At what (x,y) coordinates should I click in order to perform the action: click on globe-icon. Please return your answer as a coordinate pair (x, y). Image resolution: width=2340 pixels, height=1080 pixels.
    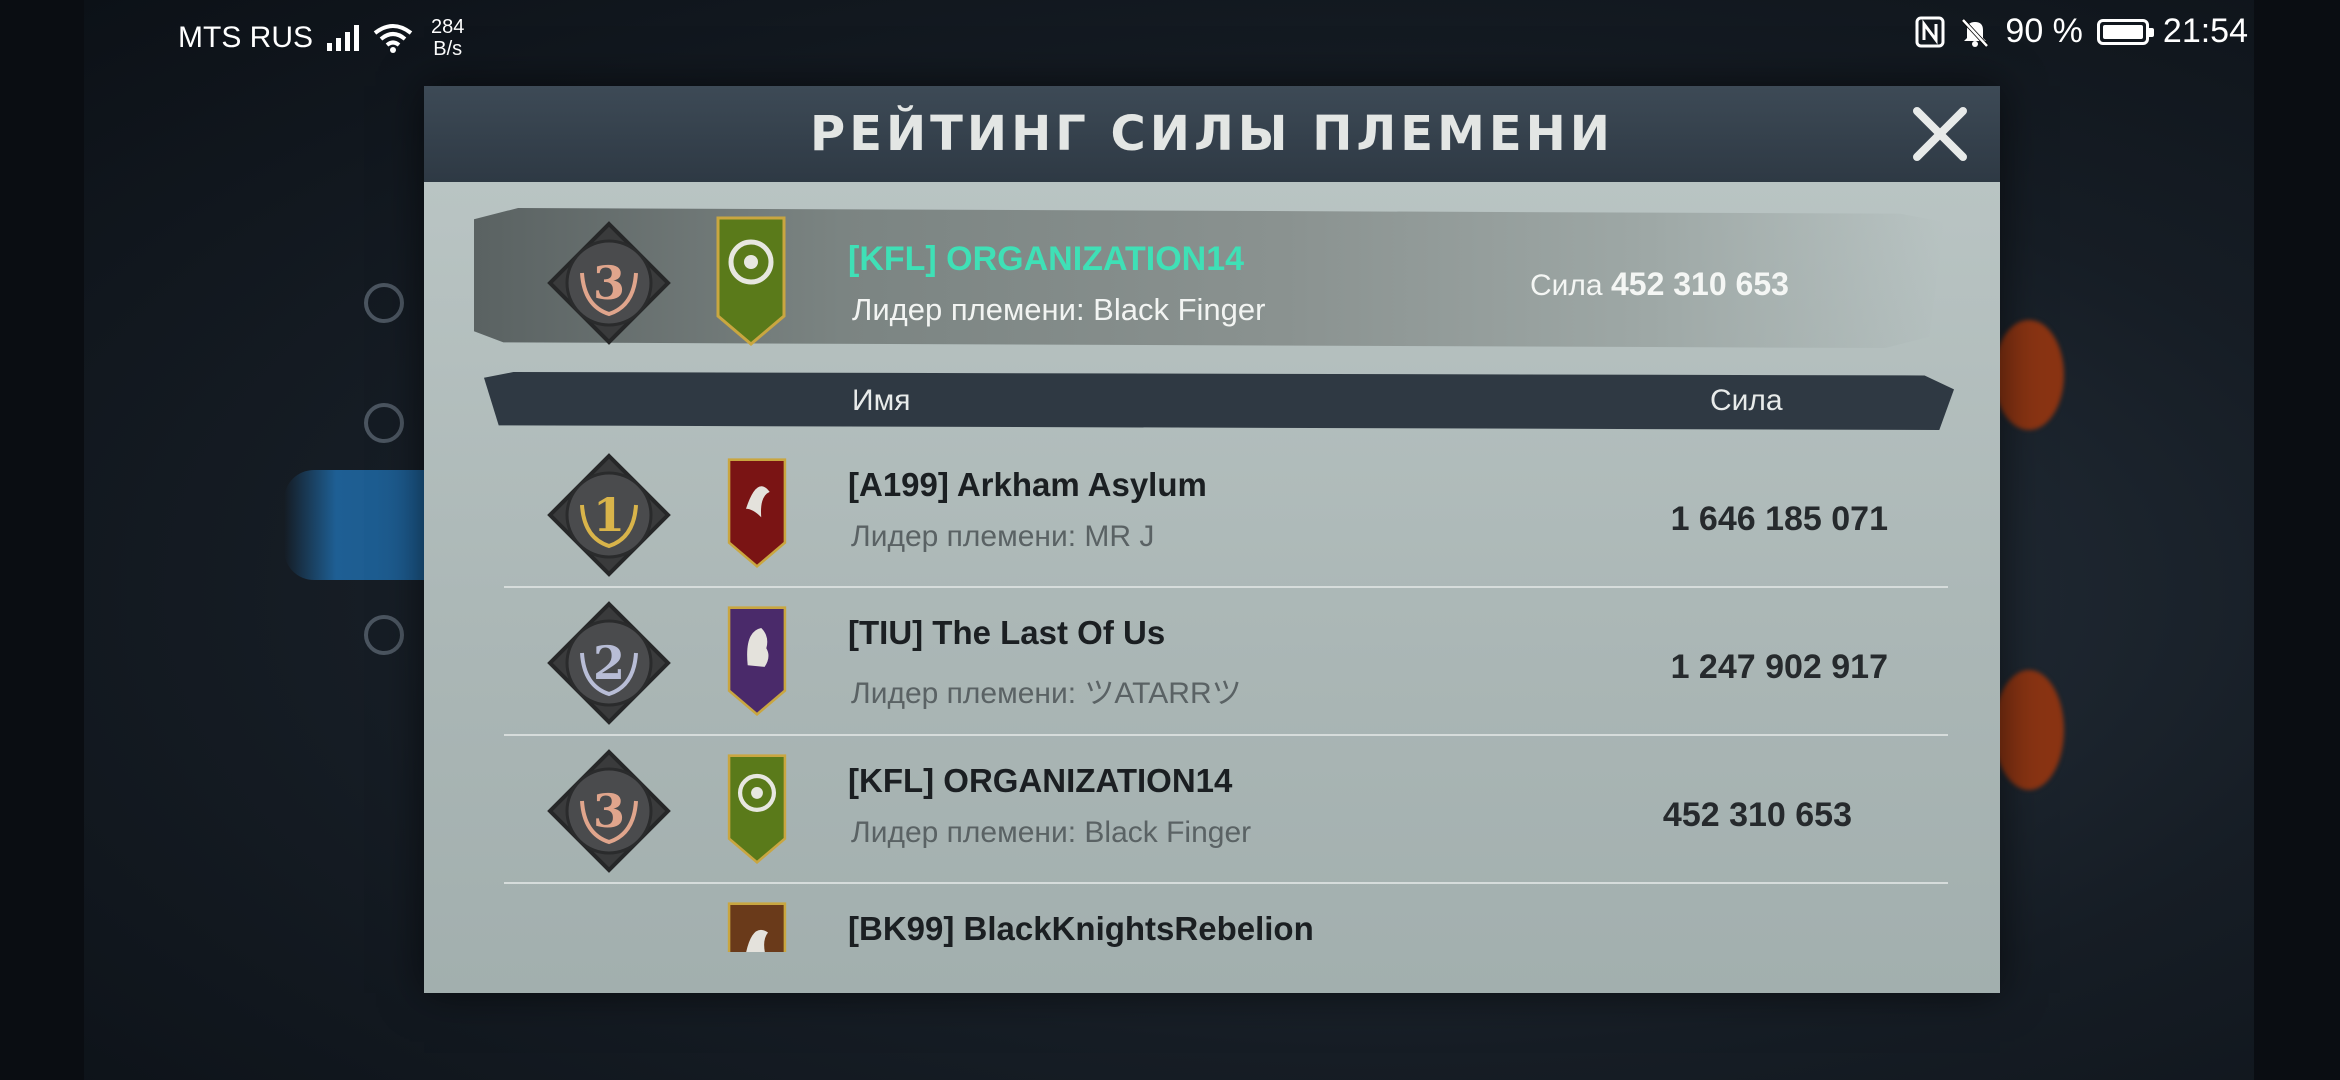
    Looking at the image, I should click on (384, 423).